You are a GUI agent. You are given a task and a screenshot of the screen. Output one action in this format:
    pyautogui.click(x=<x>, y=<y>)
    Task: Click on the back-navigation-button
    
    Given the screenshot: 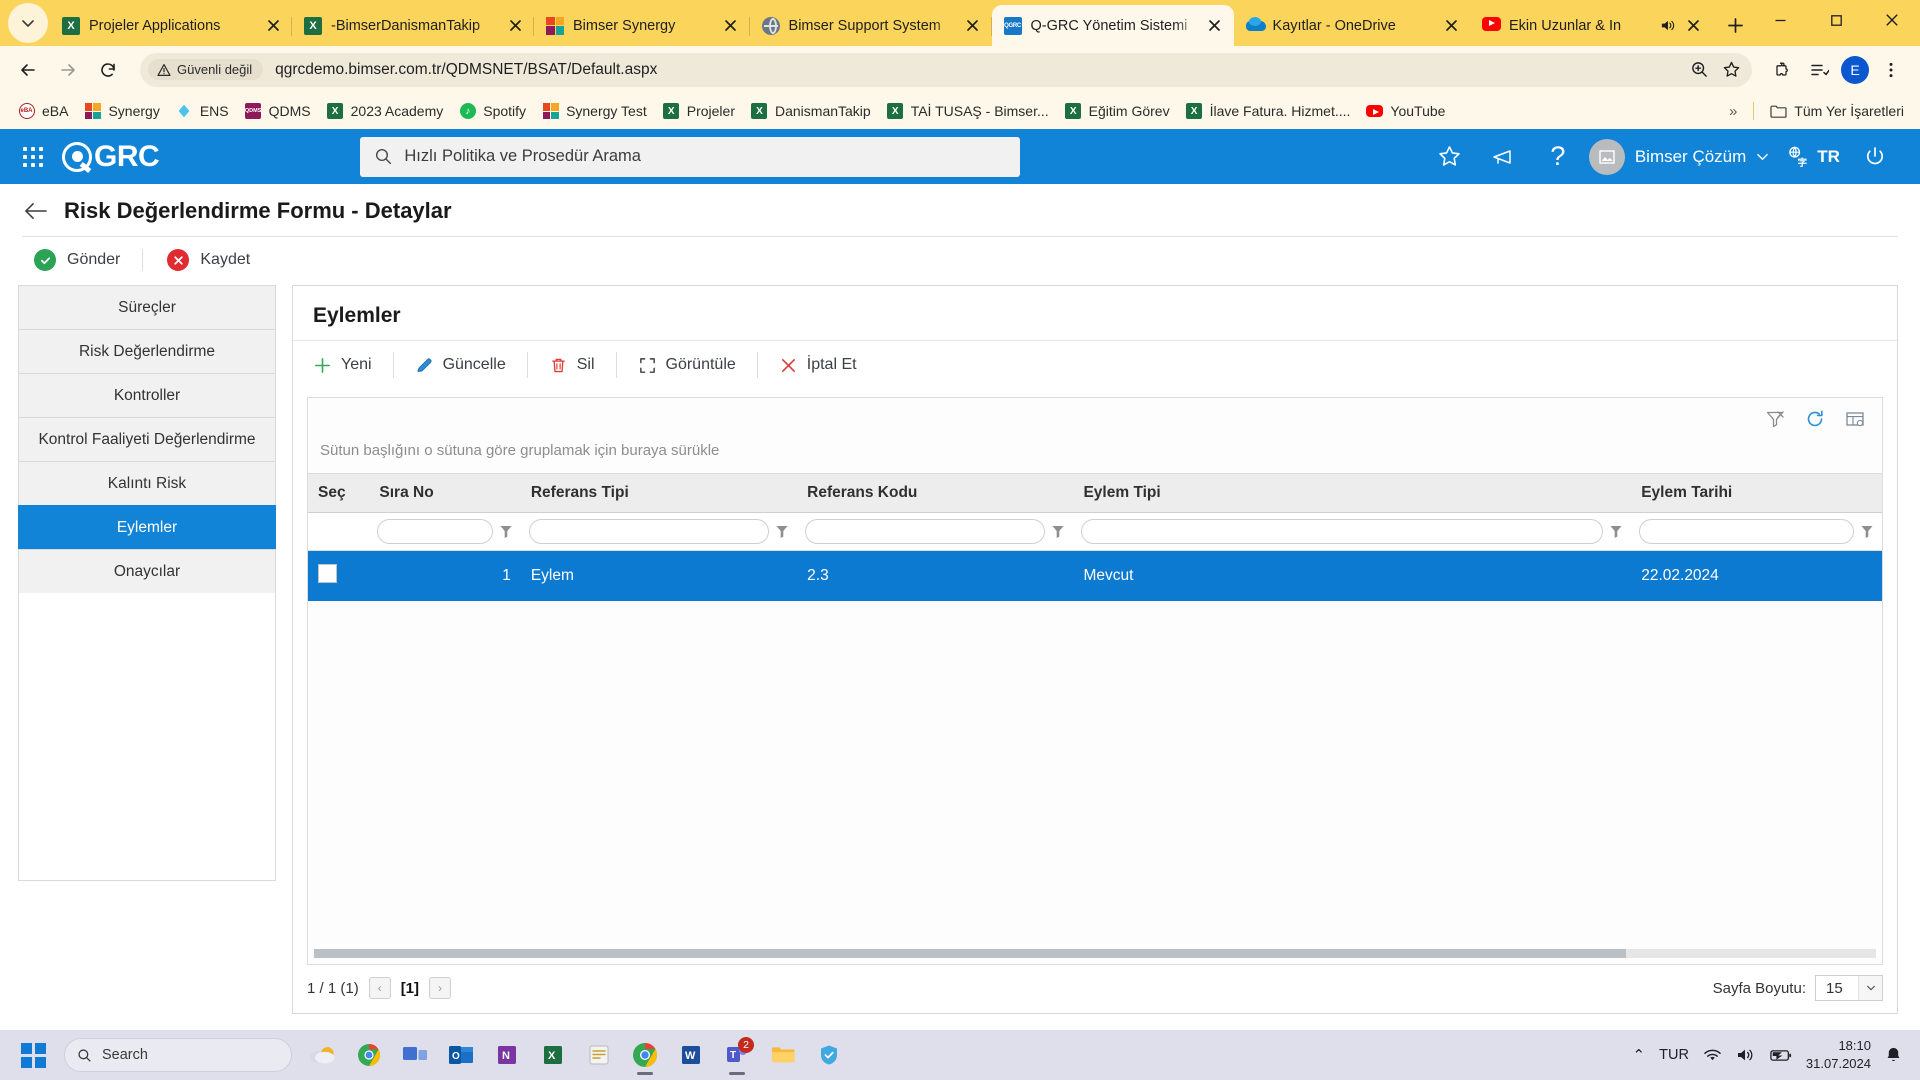 What is the action you would take?
    pyautogui.click(x=35, y=211)
    